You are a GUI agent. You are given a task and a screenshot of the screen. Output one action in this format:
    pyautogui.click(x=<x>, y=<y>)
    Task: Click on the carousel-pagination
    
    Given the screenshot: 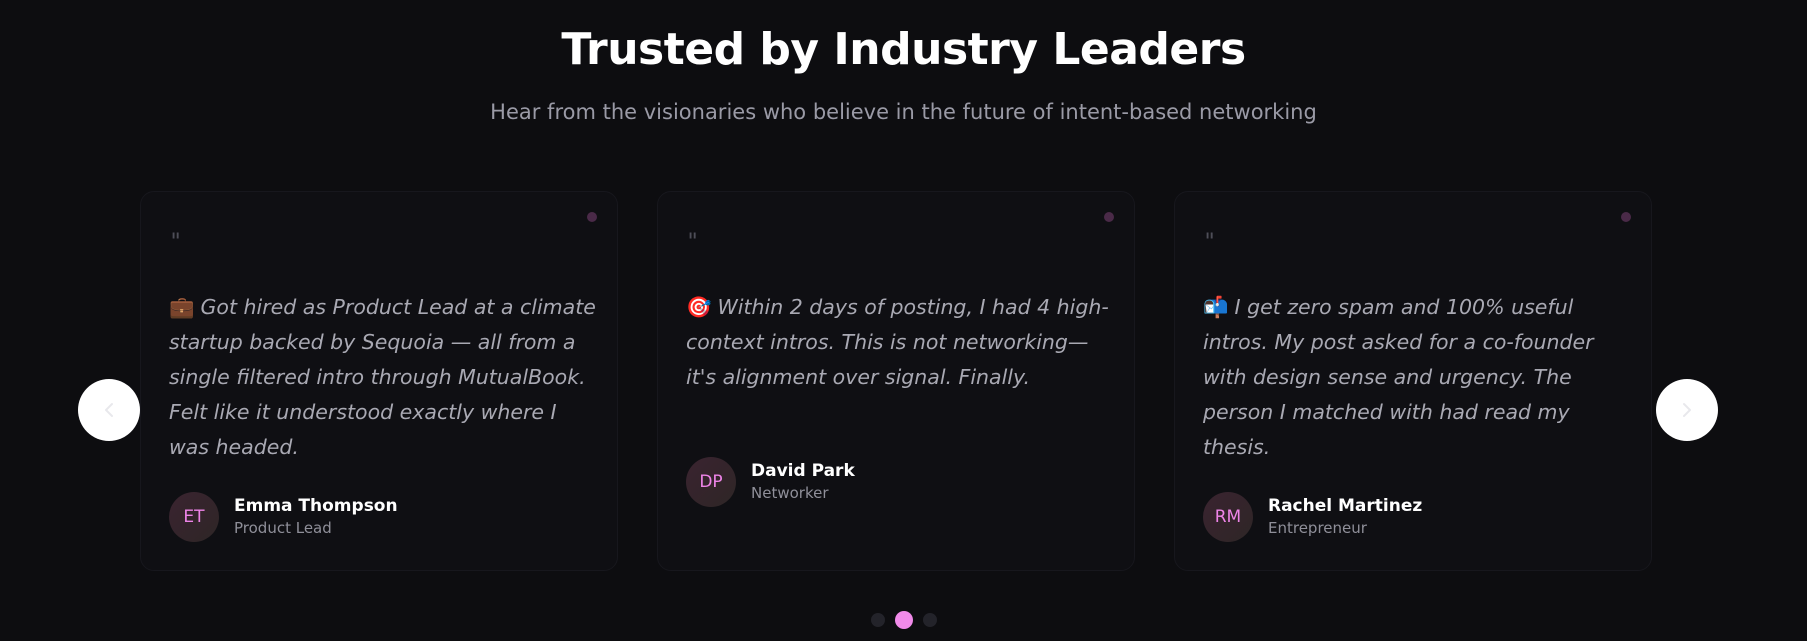 What is the action you would take?
    pyautogui.click(x=903, y=620)
    